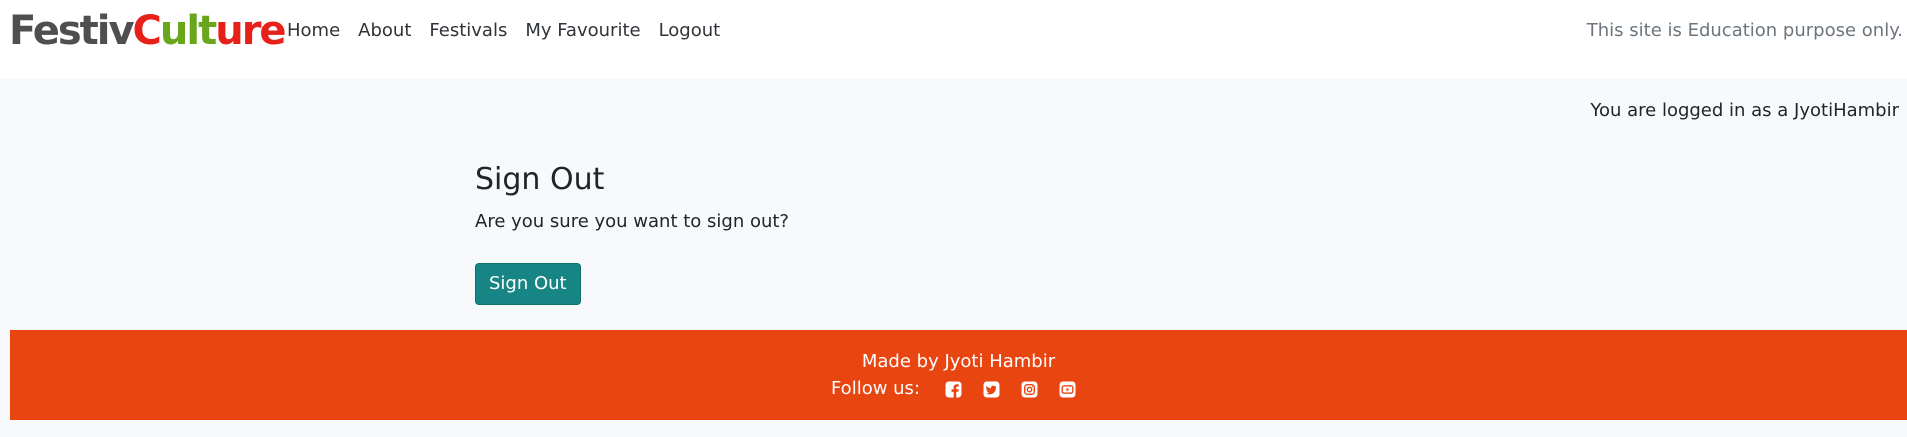 Image resolution: width=1907 pixels, height=437 pixels. Describe the element at coordinates (991, 389) in the screenshot. I see `twitter-icon` at that location.